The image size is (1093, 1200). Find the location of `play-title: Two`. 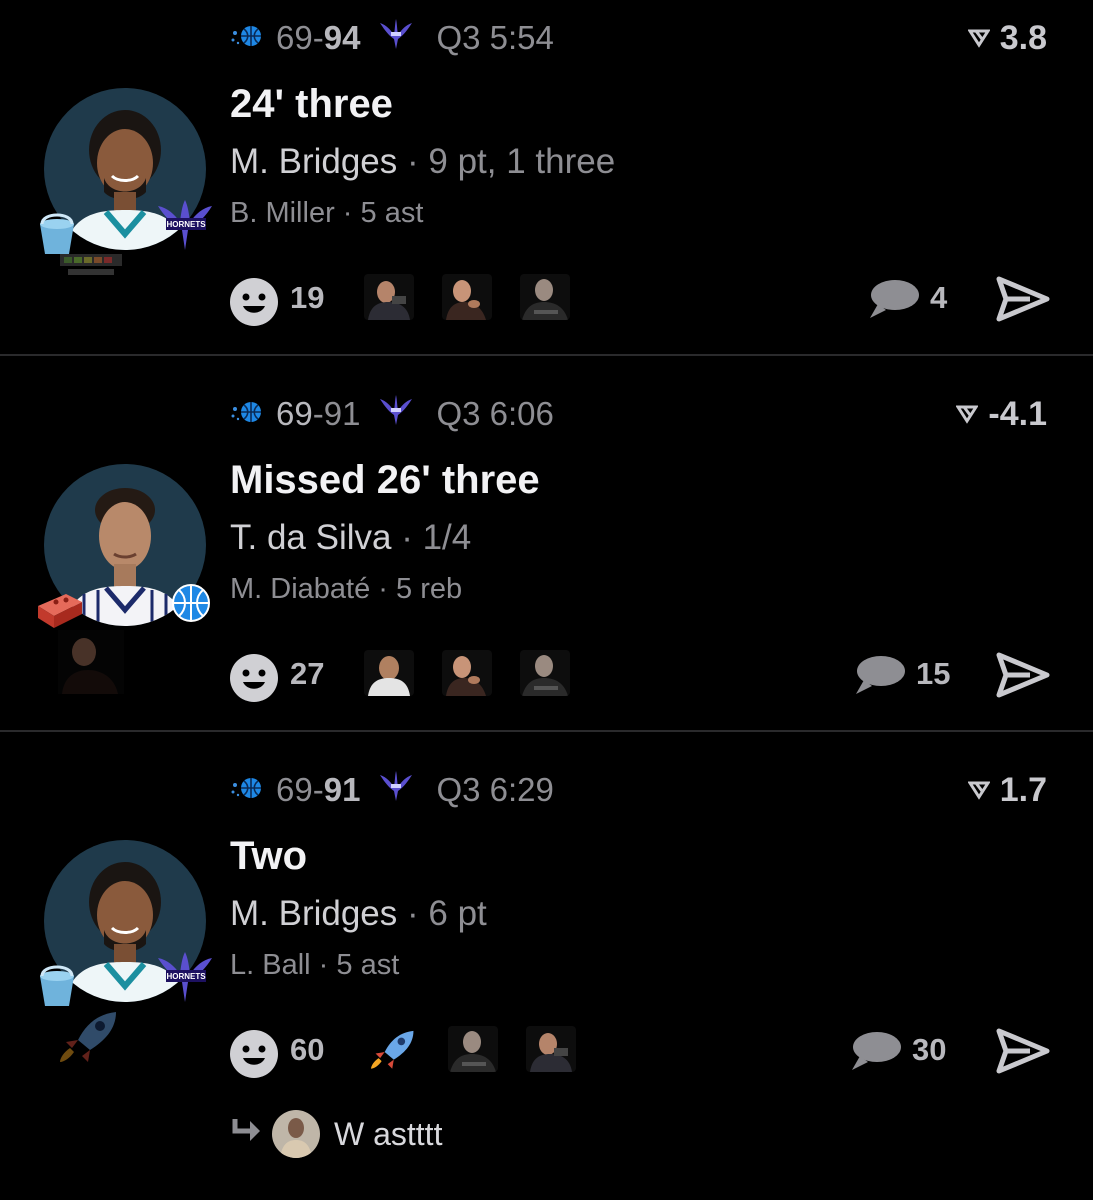

play-title: Two is located at coordinates (269, 856).